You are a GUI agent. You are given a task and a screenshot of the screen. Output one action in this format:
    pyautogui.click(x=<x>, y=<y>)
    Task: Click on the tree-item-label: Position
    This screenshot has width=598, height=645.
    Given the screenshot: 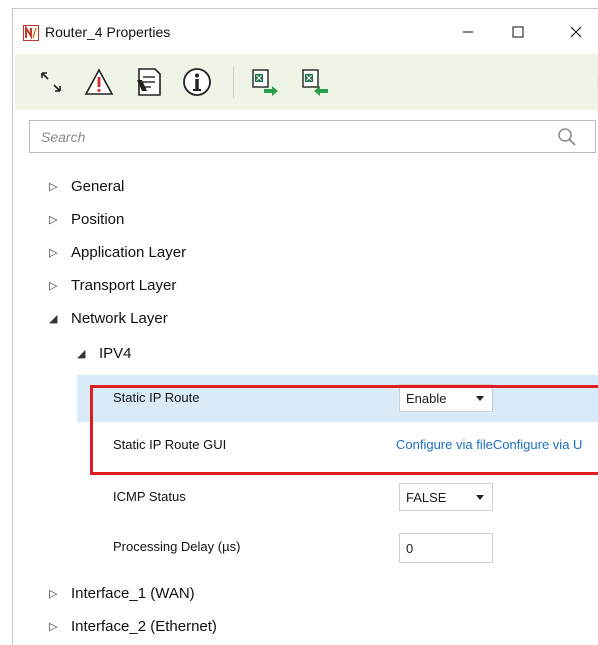 What is the action you would take?
    pyautogui.click(x=98, y=219)
    